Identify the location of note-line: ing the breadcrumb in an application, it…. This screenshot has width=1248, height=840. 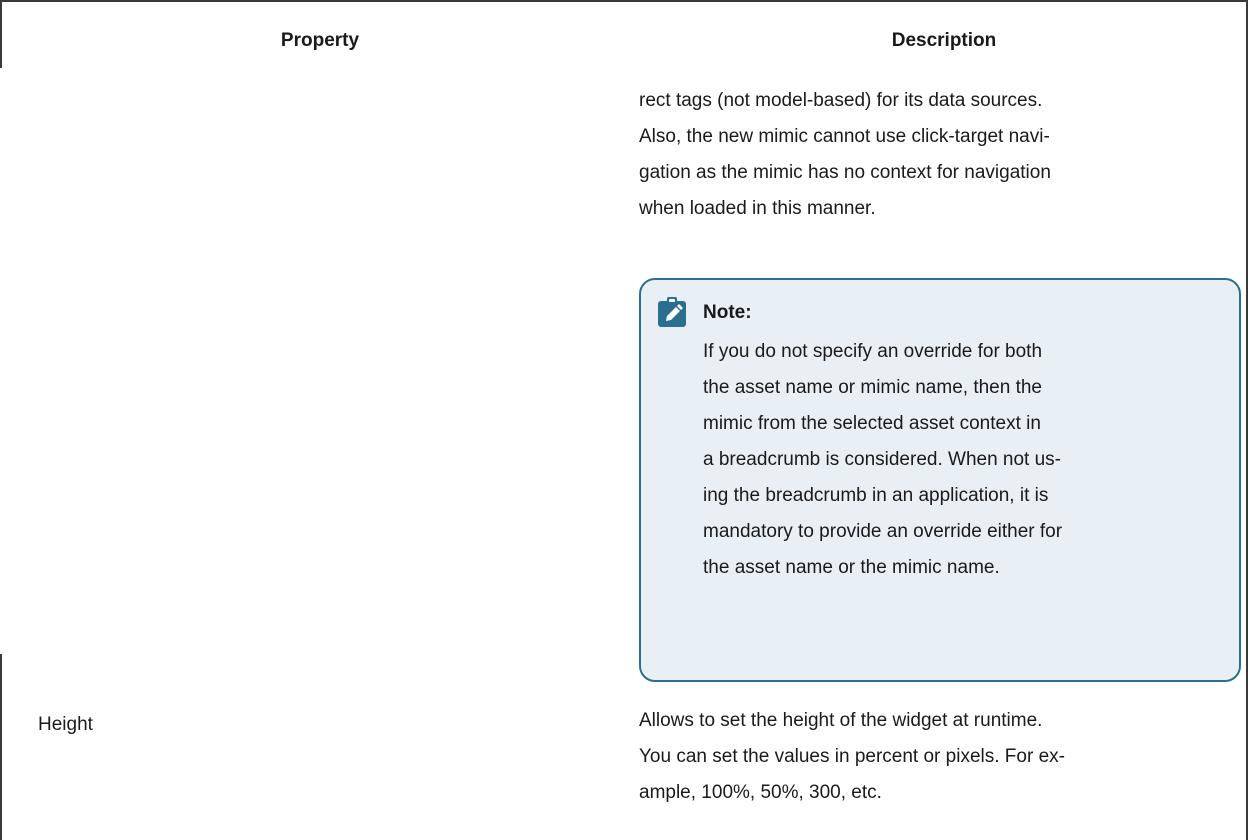
(876, 495).